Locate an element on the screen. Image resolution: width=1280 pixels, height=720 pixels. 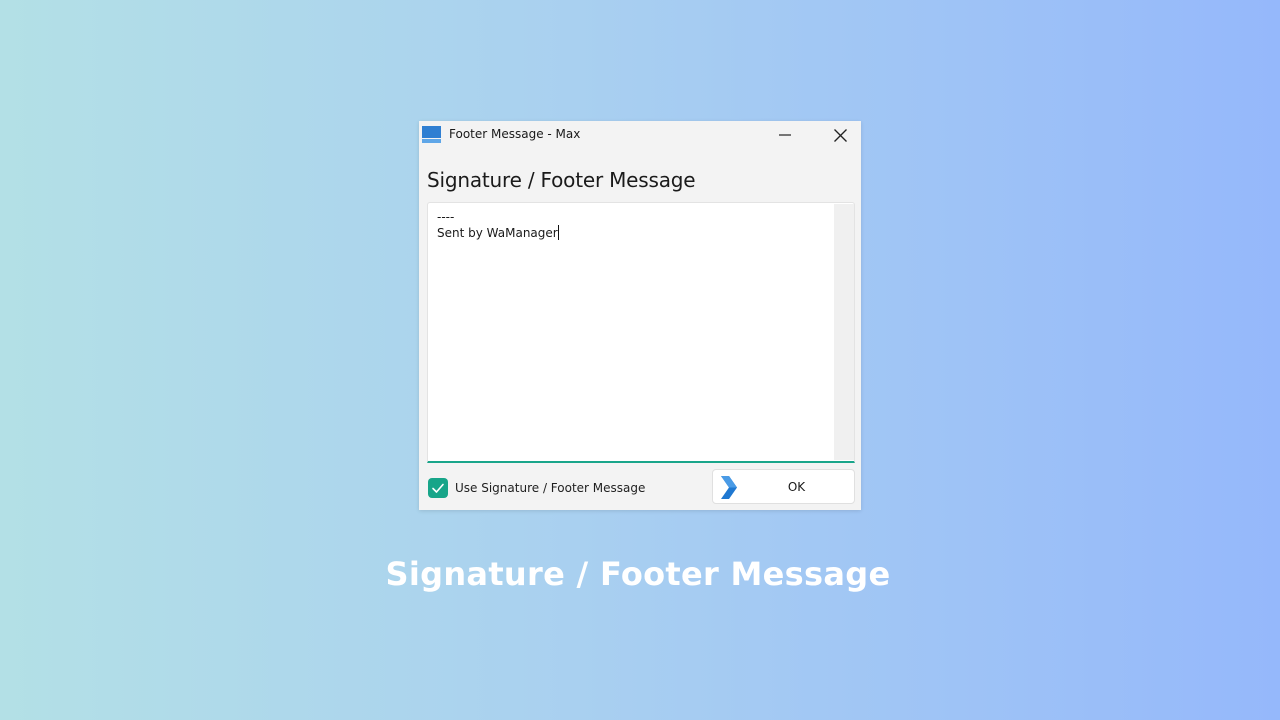
window-title: Footer Message - Max is located at coordinates (515, 134).